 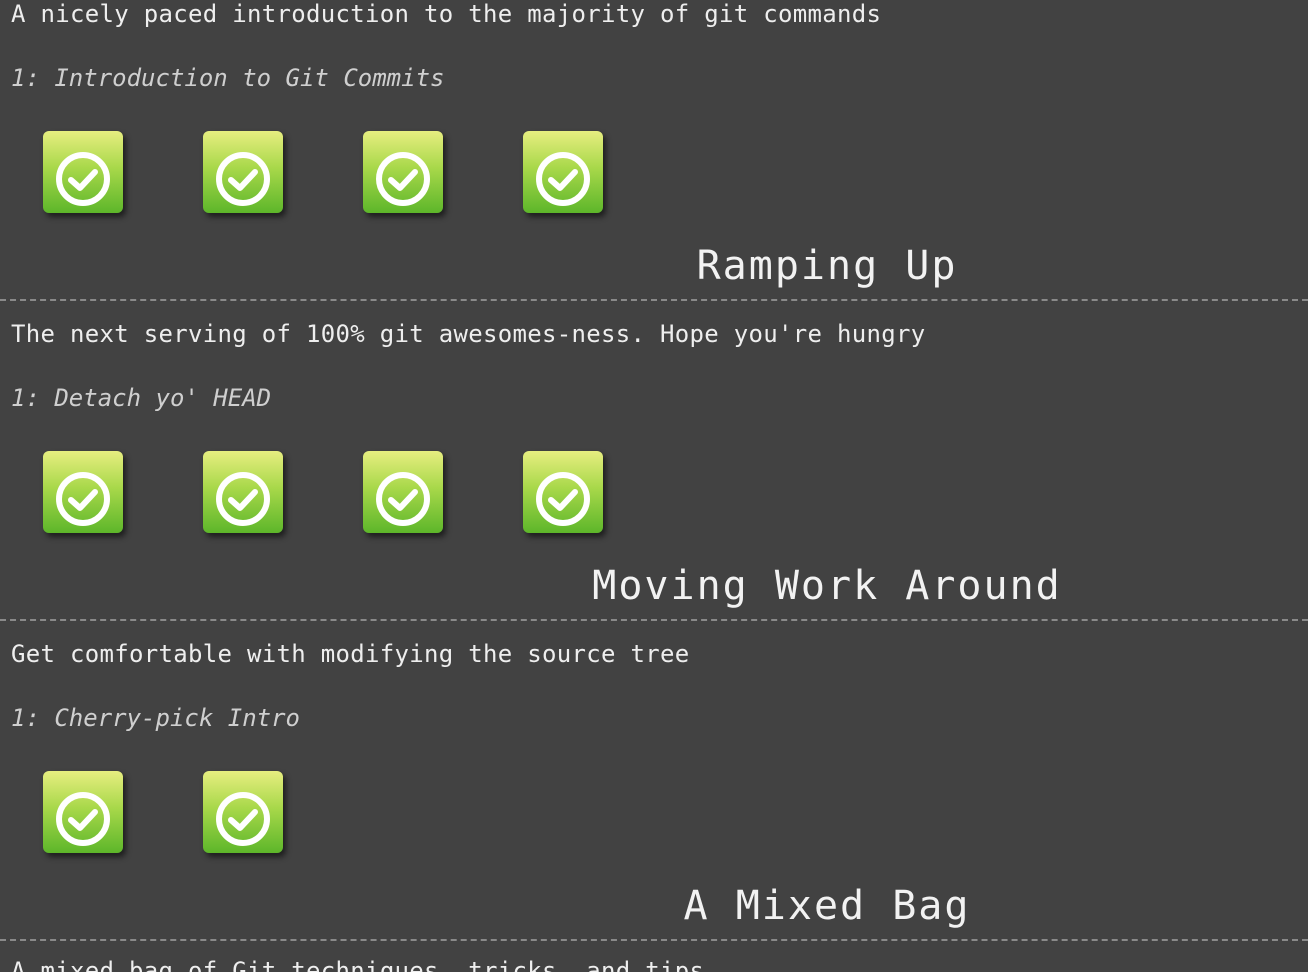 What do you see at coordinates (827, 586) in the screenshot?
I see `sequence-title: Moving Work Around` at bounding box center [827, 586].